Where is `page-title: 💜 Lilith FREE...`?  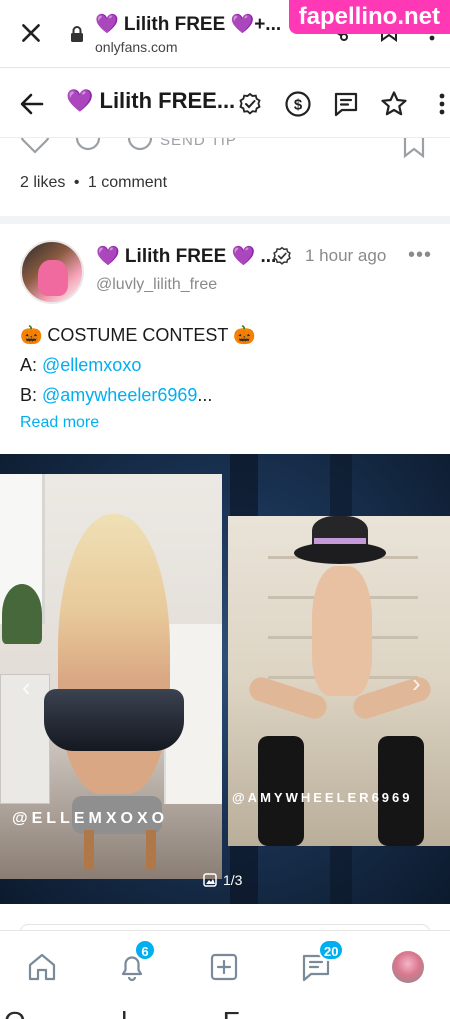 page-title: 💜 Lilith FREE... is located at coordinates (151, 100).